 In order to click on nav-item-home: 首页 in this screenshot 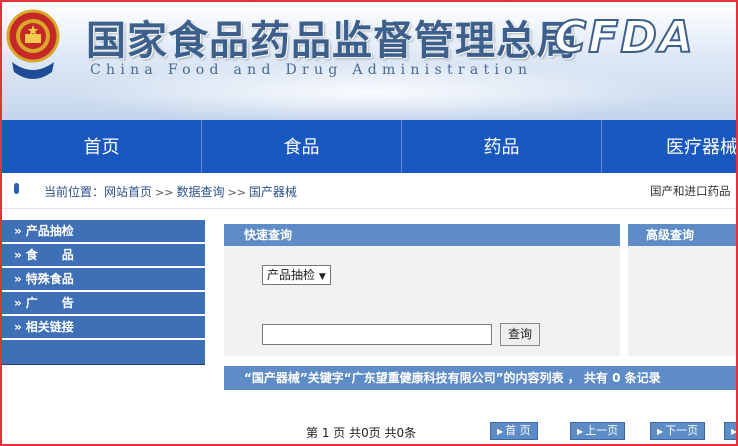, I will do `click(102, 146)`.